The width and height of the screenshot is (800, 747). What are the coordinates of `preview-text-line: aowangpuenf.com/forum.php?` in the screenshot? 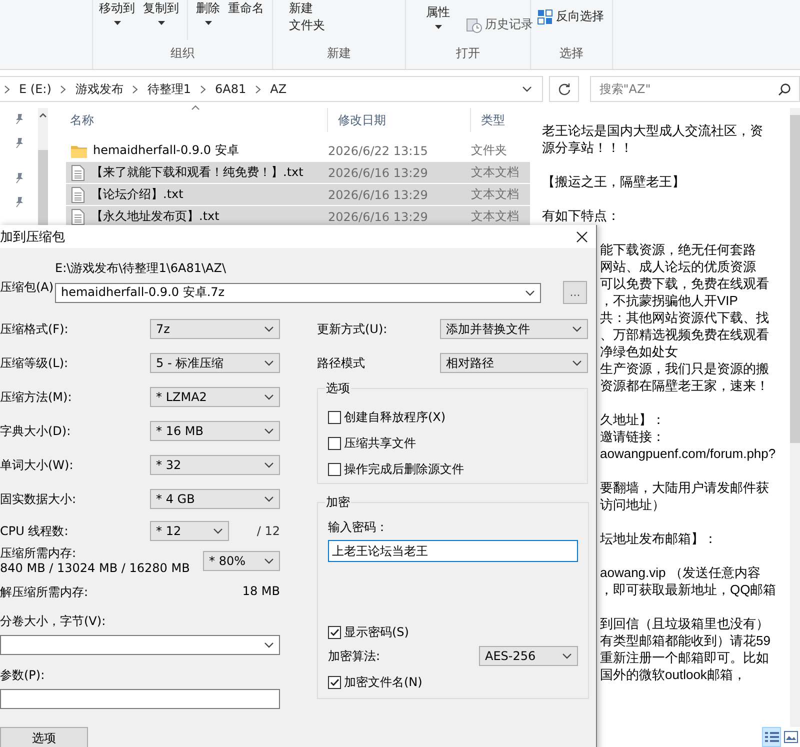 It's located at (688, 453).